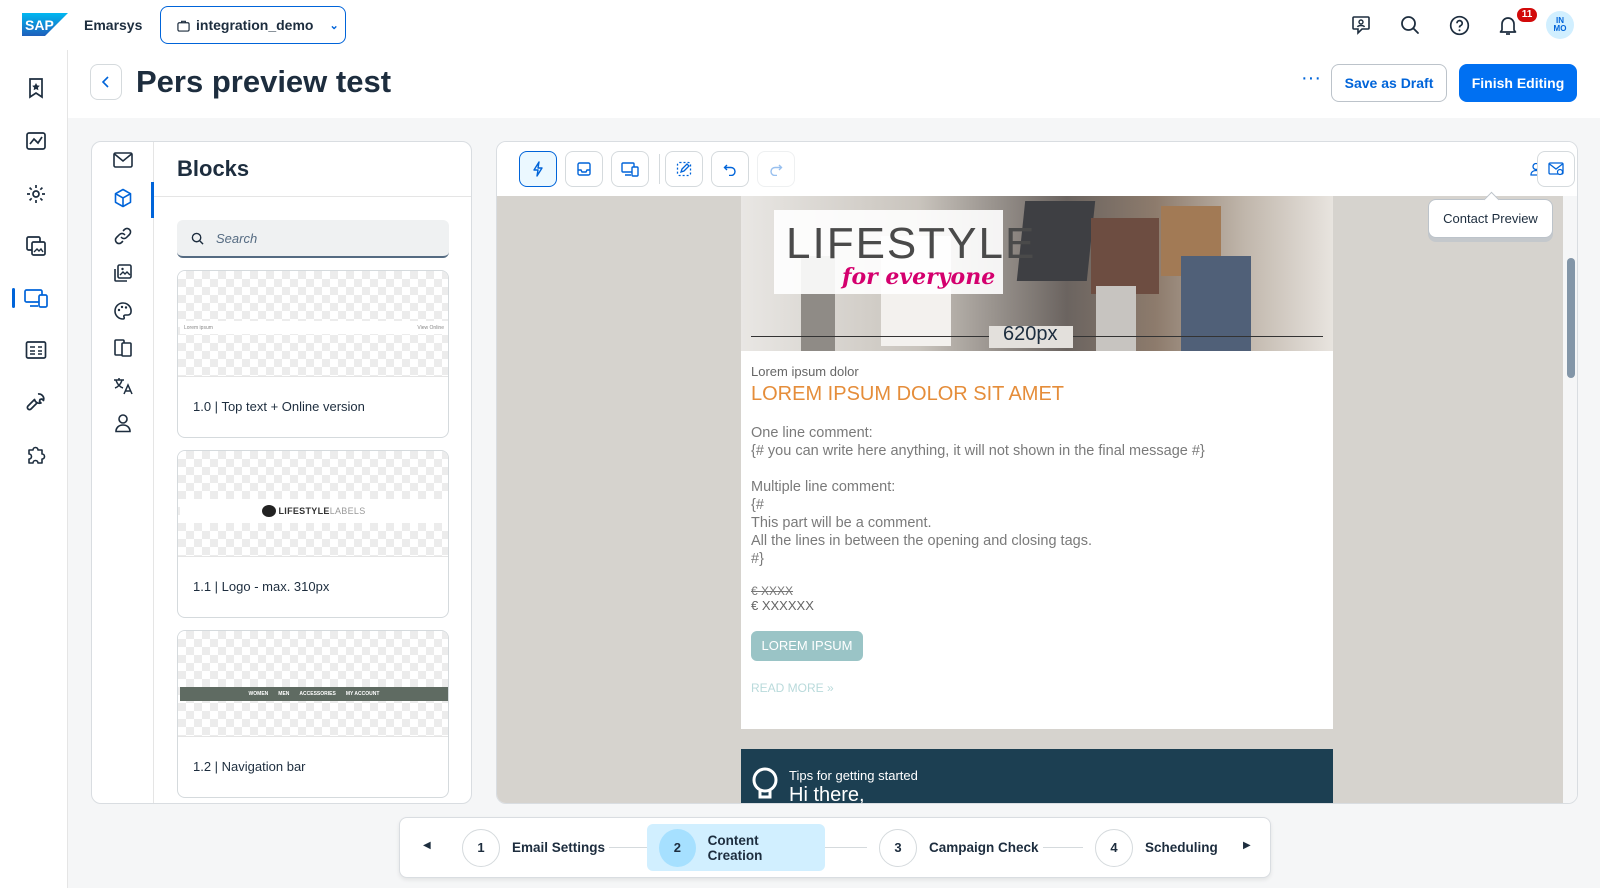  I want to click on nav-channels-devices-icon, so click(30, 298).